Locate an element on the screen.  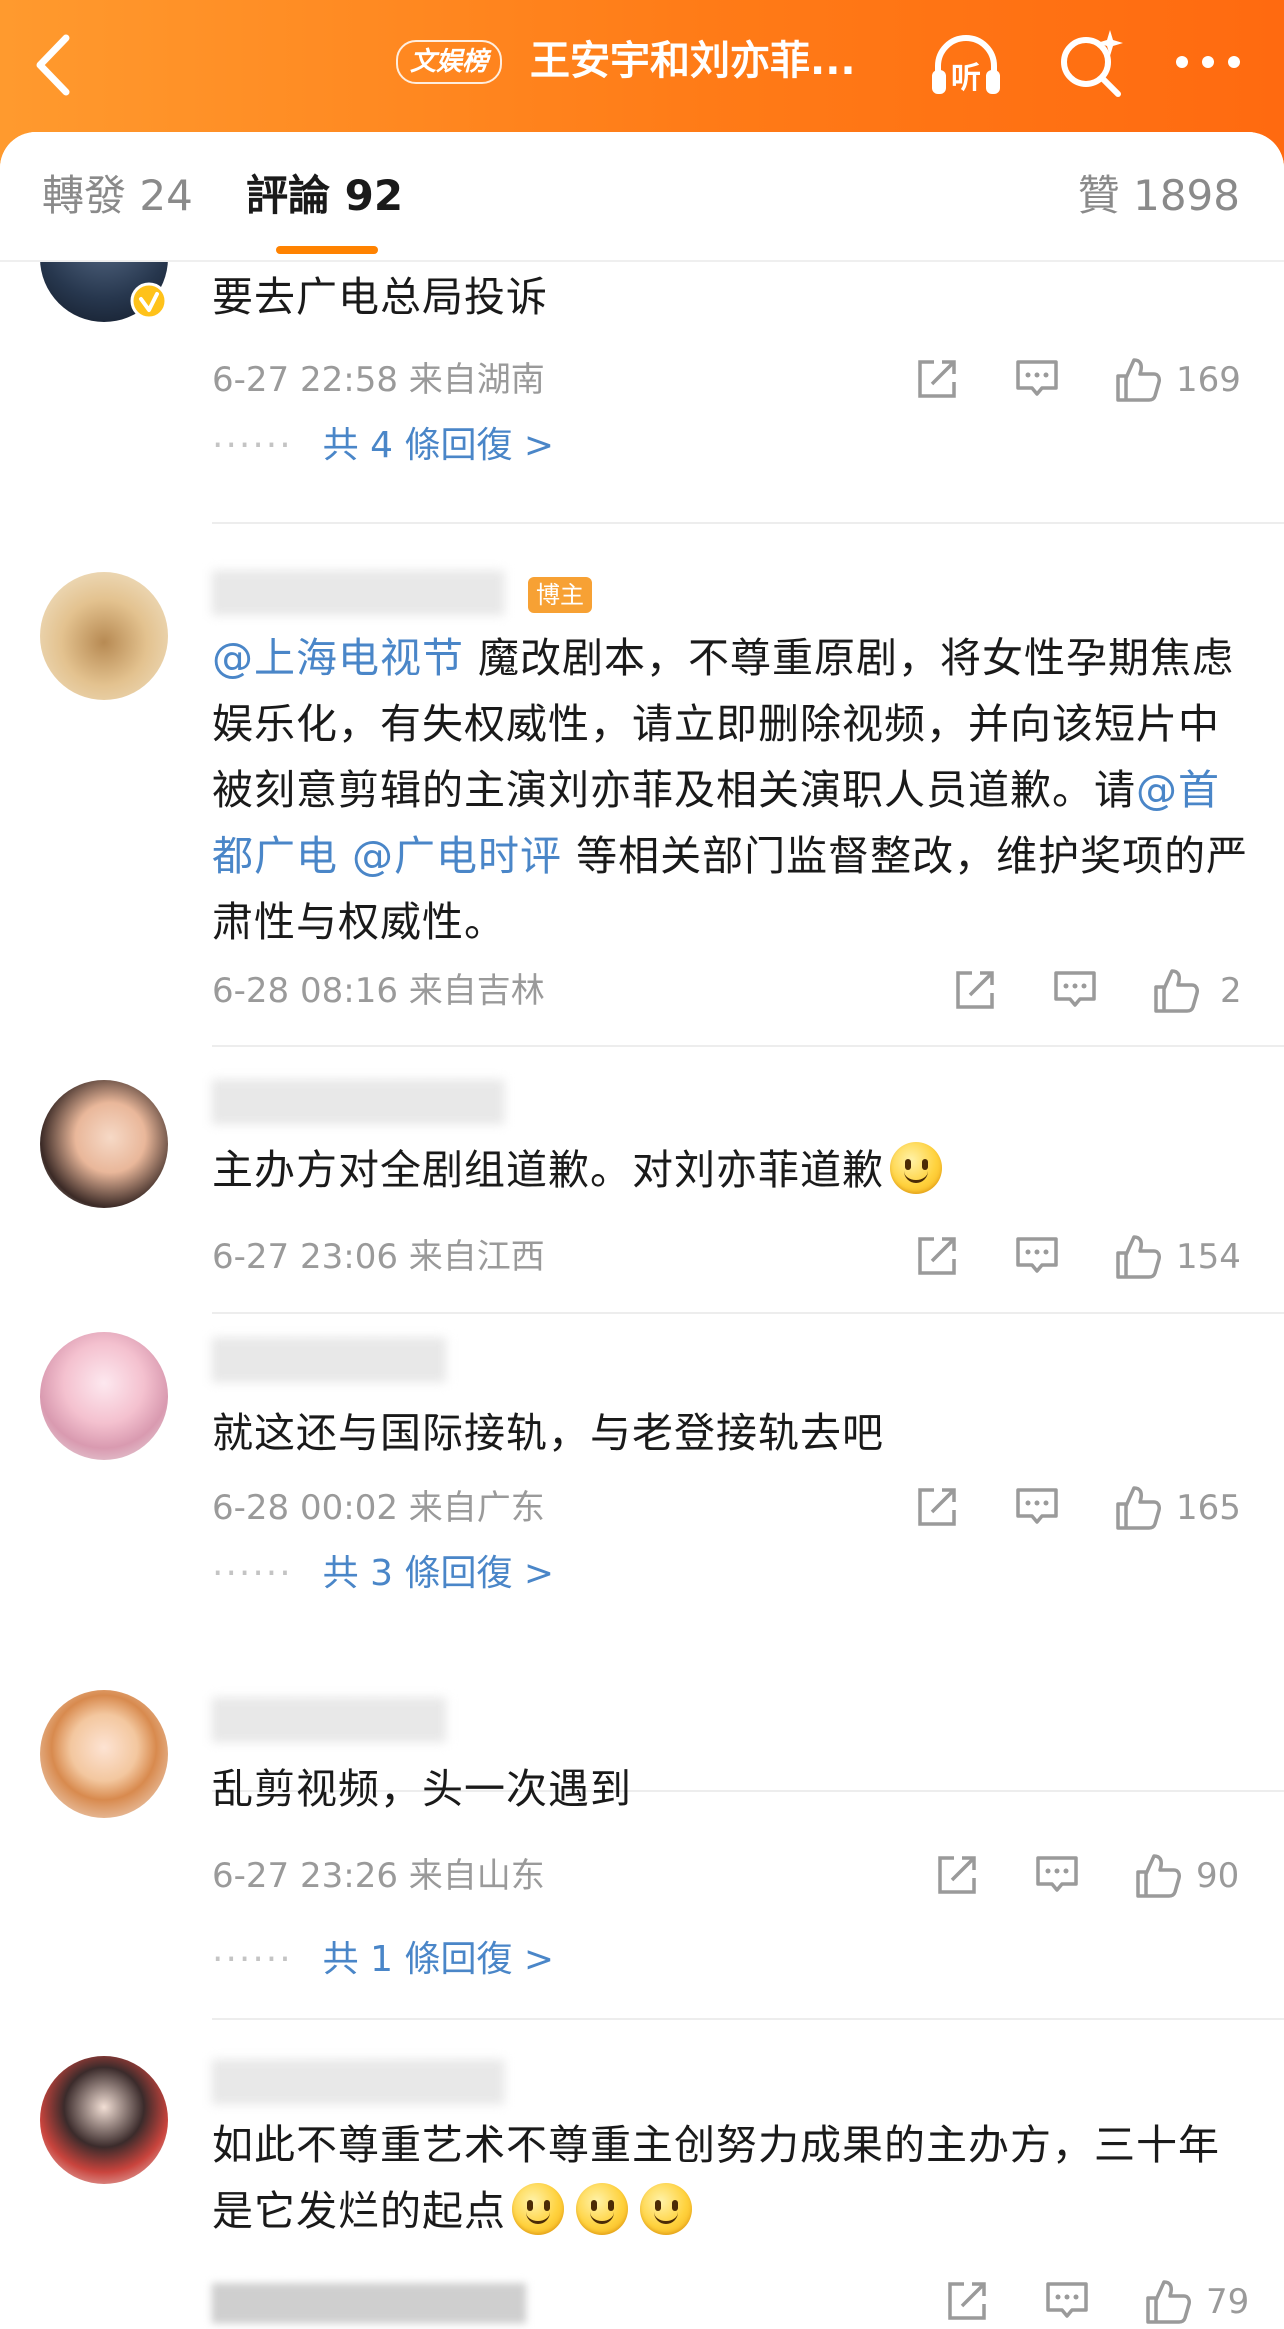
verified-badge-icon is located at coordinates (149, 301).